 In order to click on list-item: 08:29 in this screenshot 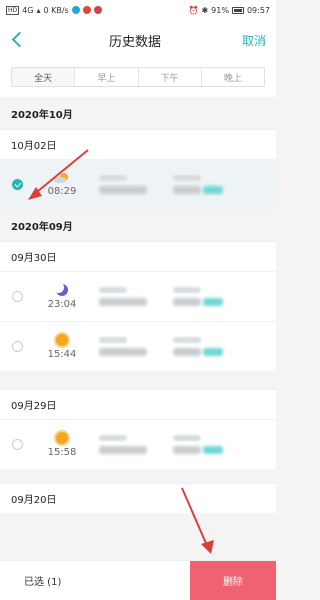, I will do `click(138, 184)`.